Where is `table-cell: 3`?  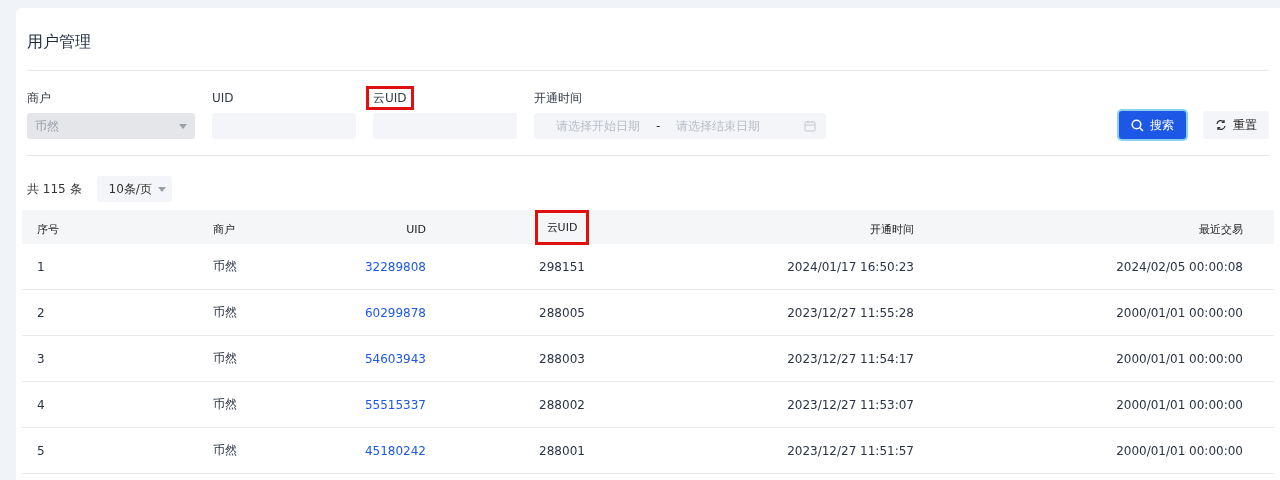 table-cell: 3 is located at coordinates (41, 358).